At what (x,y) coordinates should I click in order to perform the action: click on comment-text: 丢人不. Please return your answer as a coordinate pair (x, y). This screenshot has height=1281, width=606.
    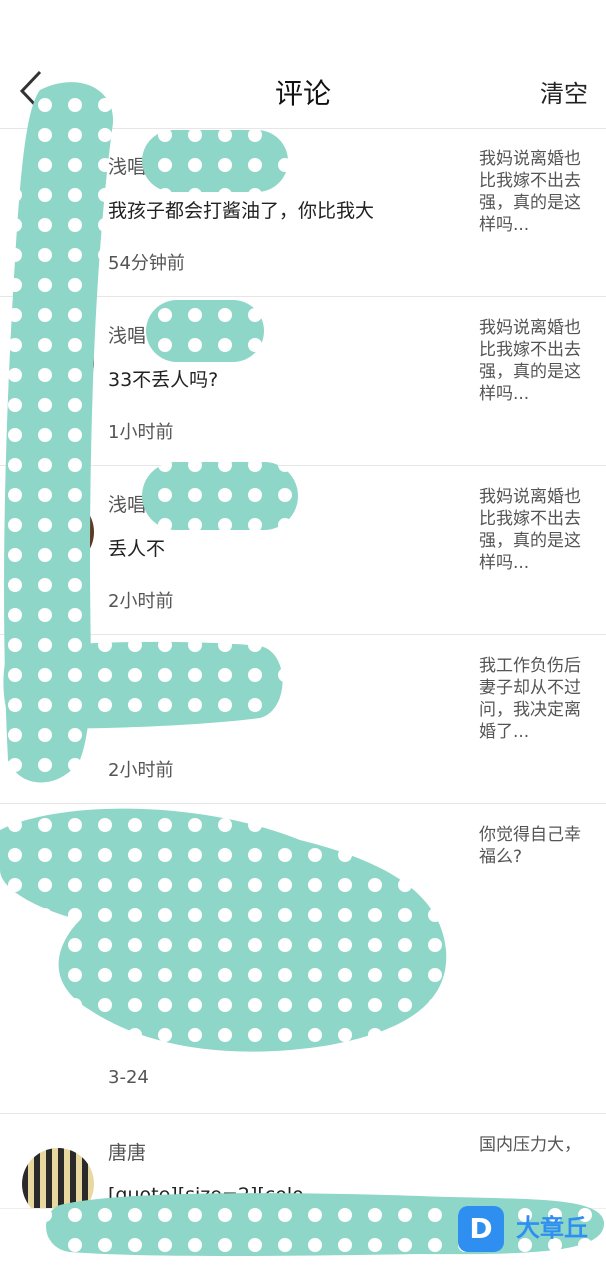
    Looking at the image, I should click on (137, 549).